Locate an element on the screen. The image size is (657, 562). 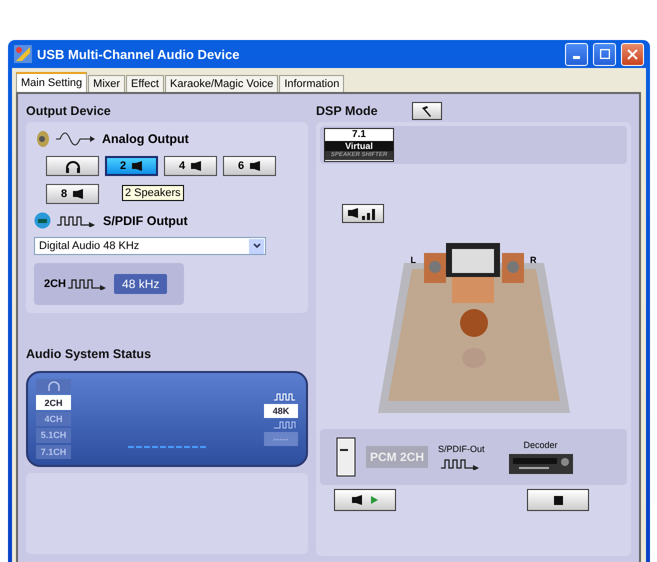
section-title: DSP Mode is located at coordinates (347, 111).